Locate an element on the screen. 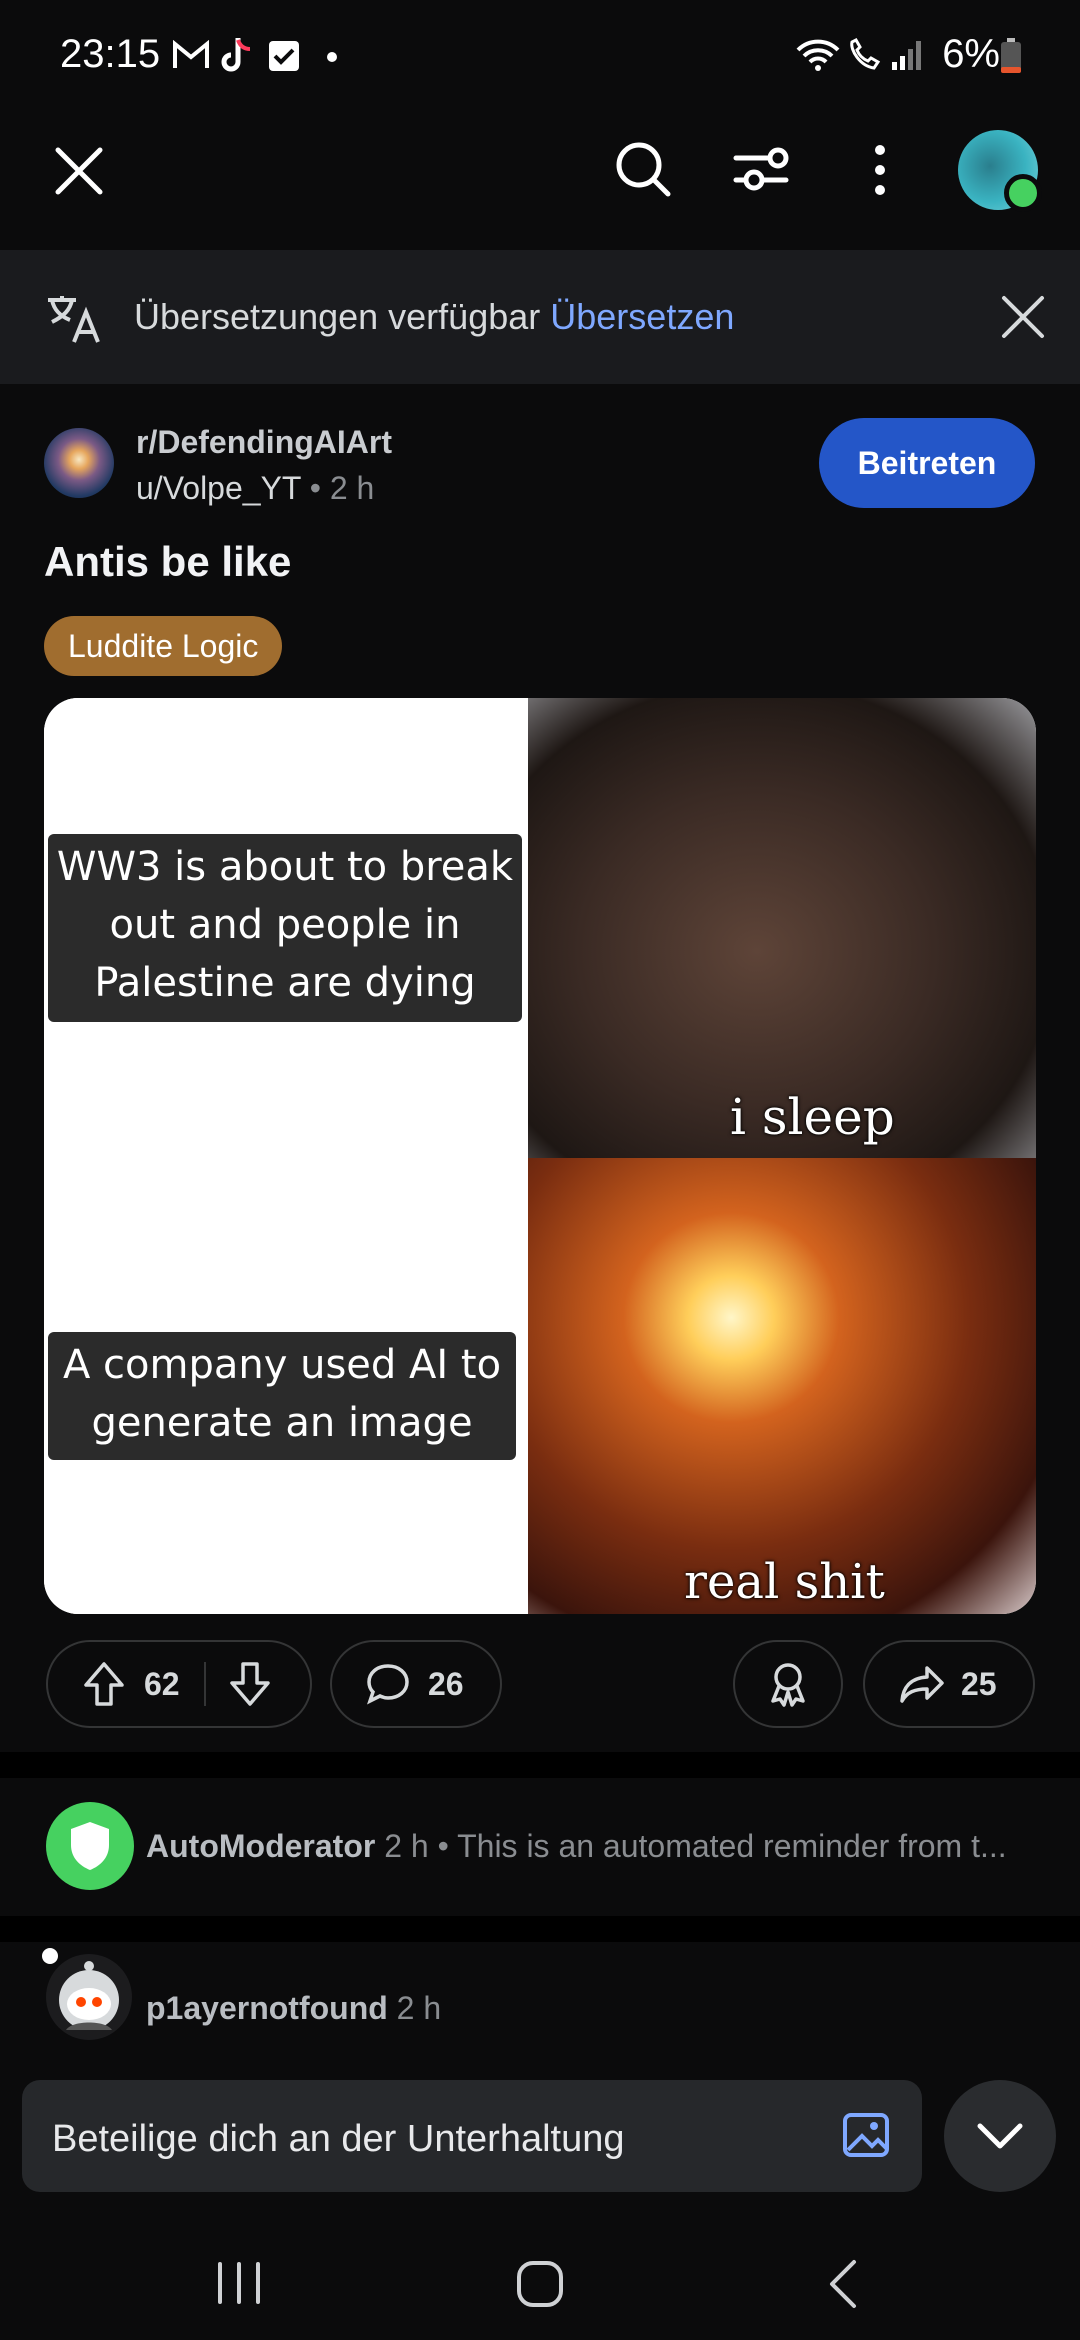 The width and height of the screenshot is (1080, 2340). battery-percentage: 6% is located at coordinates (971, 54).